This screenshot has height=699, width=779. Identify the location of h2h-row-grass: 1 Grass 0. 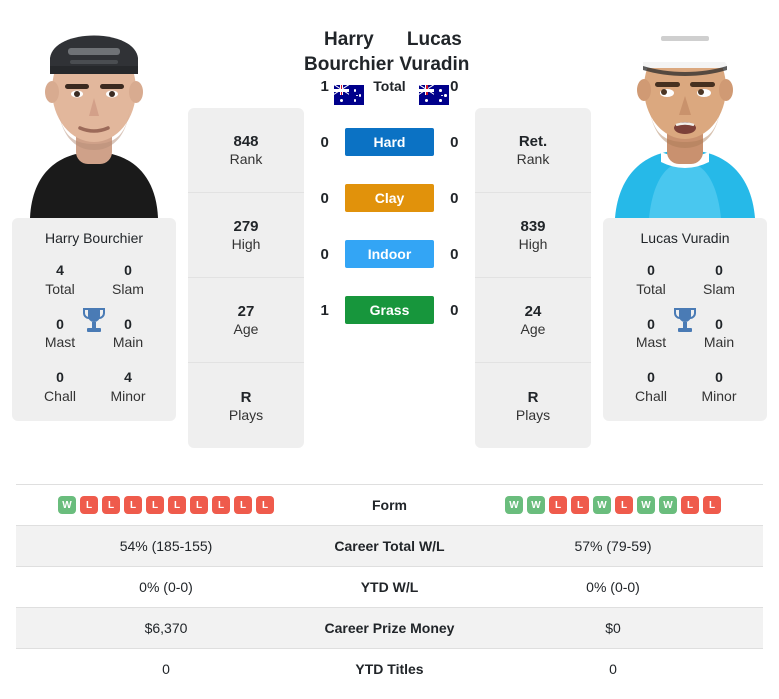
(389, 310).